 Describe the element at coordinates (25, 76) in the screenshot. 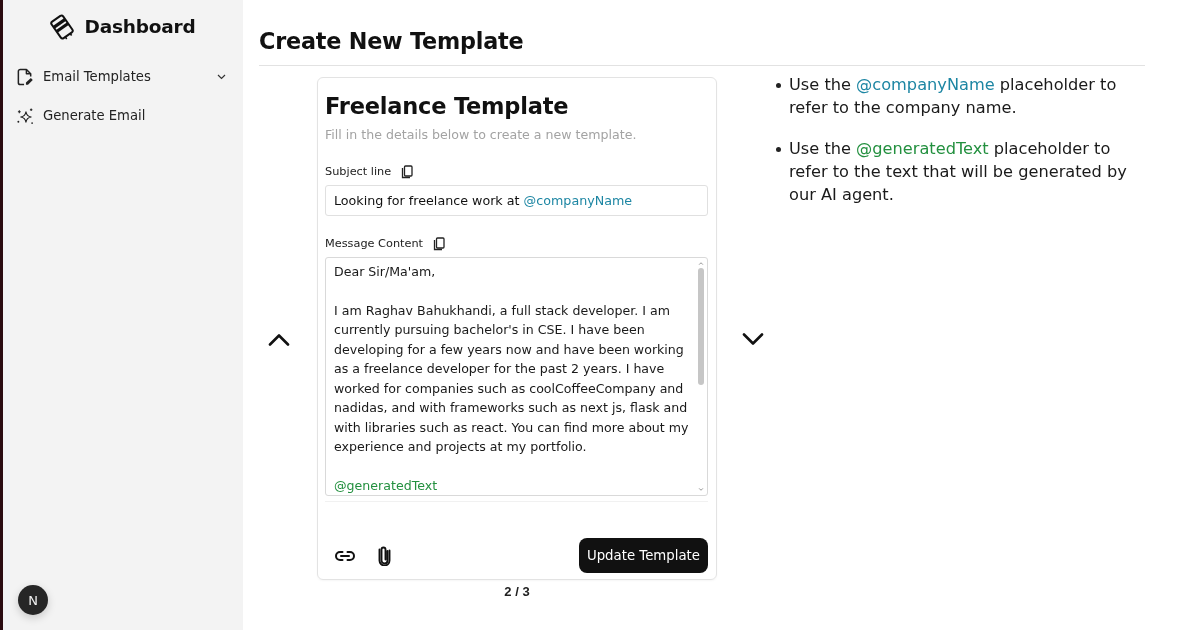

I see `document-pen-icon` at that location.